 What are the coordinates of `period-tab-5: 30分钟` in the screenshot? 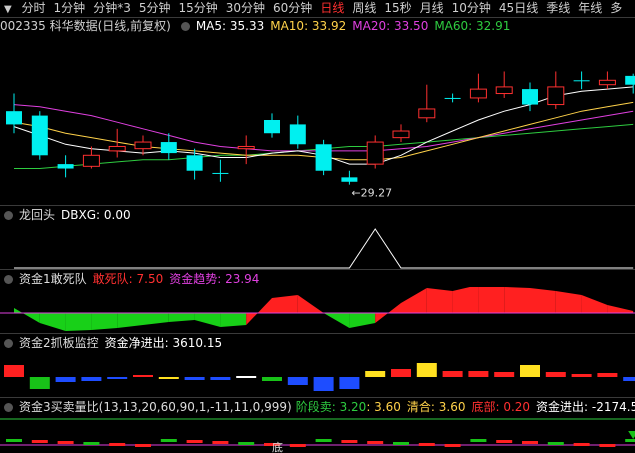 It's located at (245, 8).